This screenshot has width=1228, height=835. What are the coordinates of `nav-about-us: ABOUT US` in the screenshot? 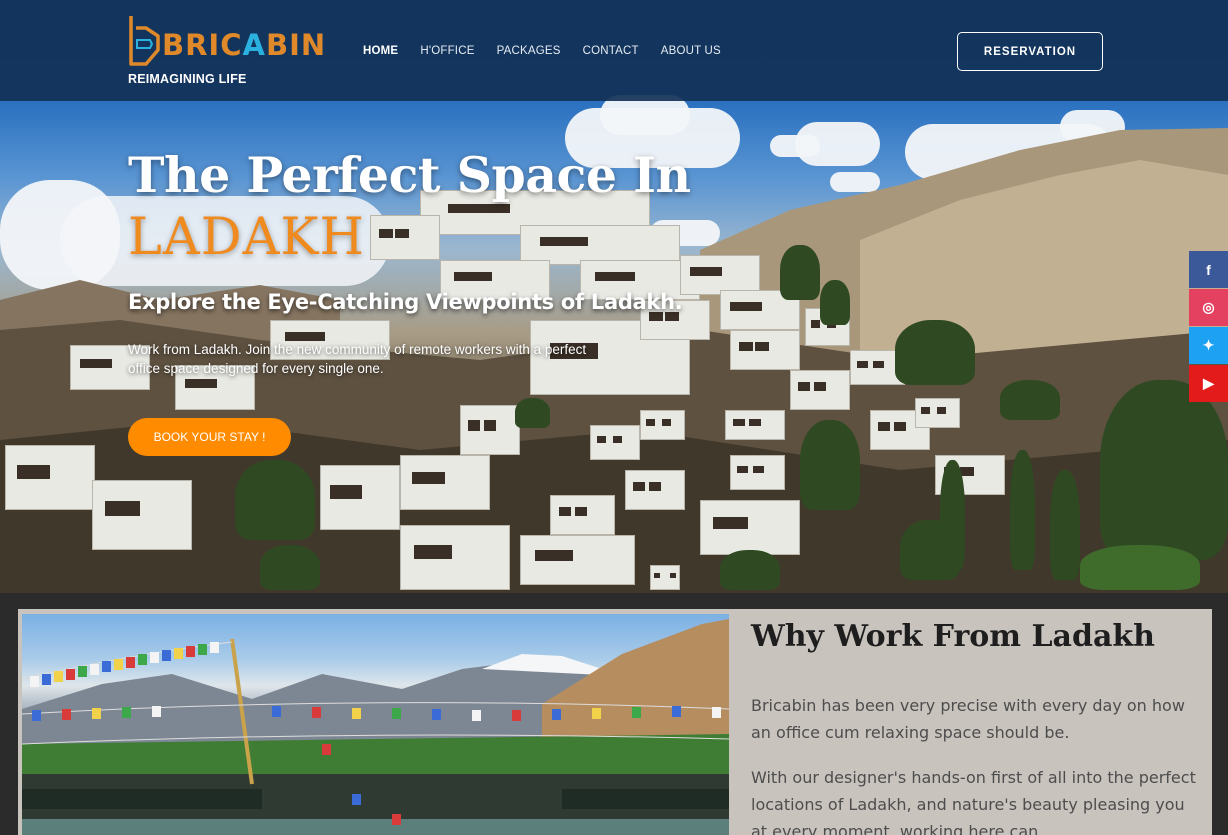 It's located at (691, 51).